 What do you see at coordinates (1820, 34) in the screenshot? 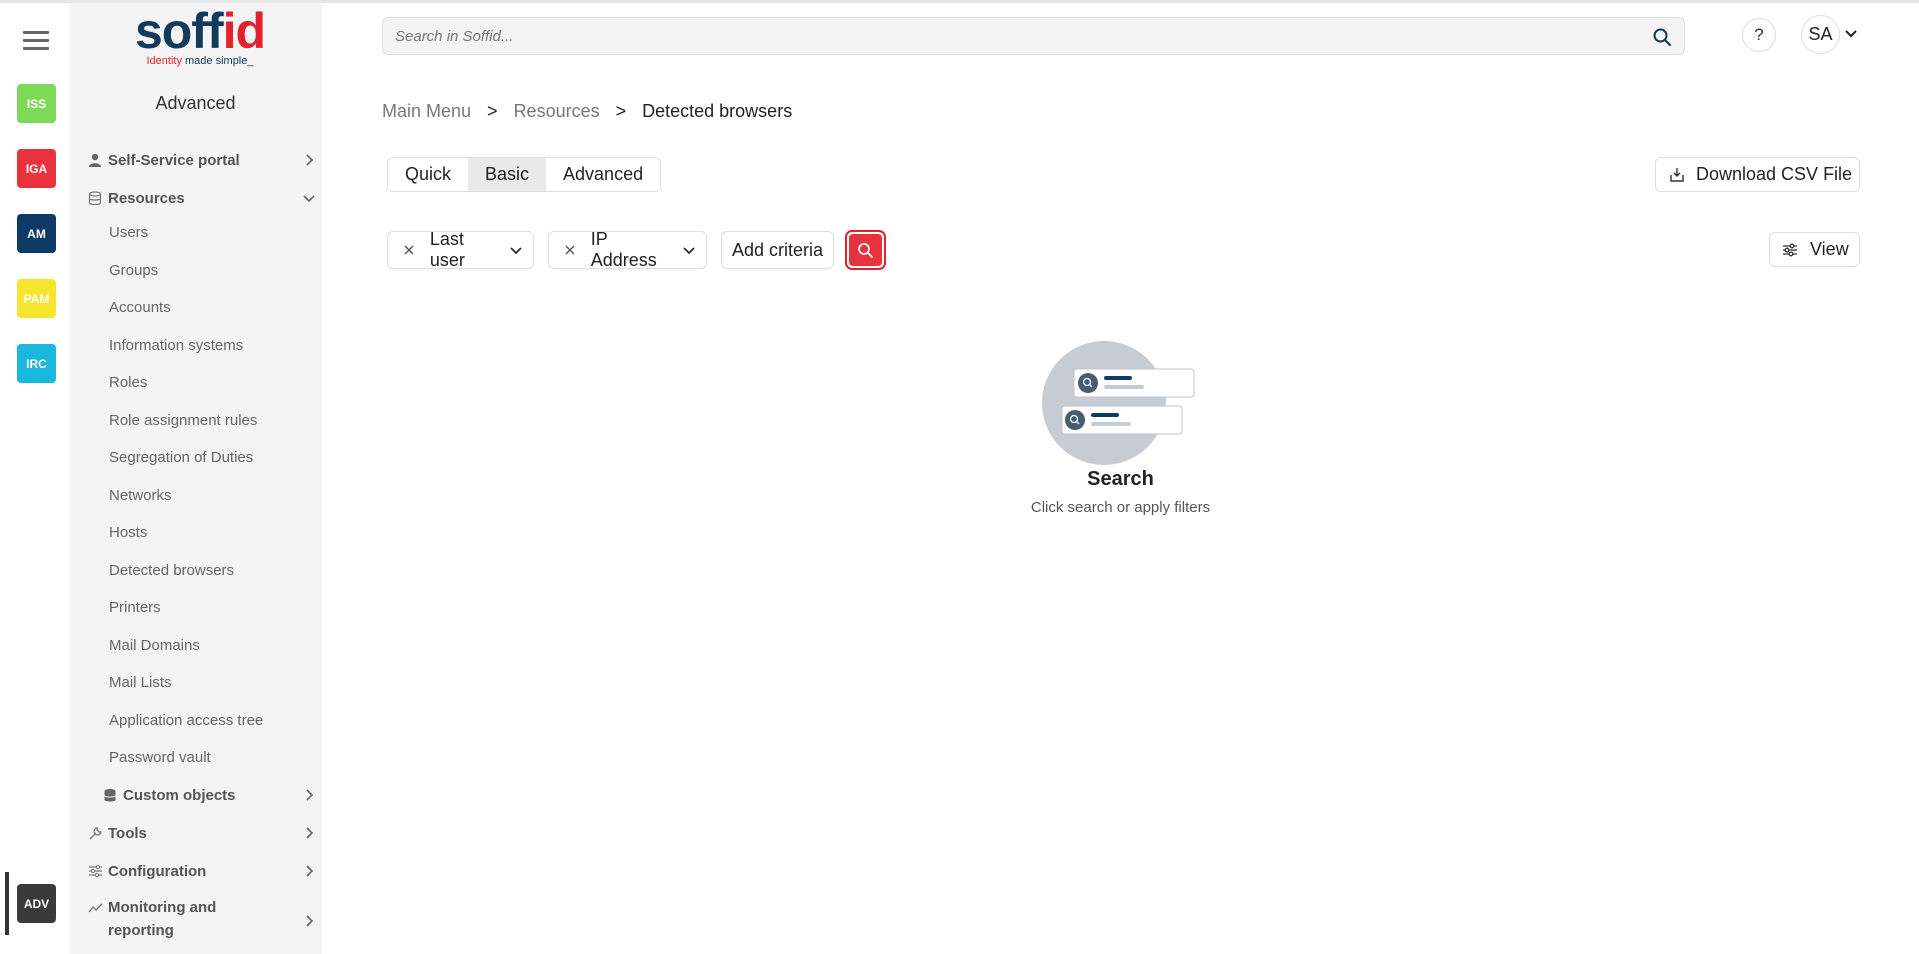
I see `user-avatar: SA` at bounding box center [1820, 34].